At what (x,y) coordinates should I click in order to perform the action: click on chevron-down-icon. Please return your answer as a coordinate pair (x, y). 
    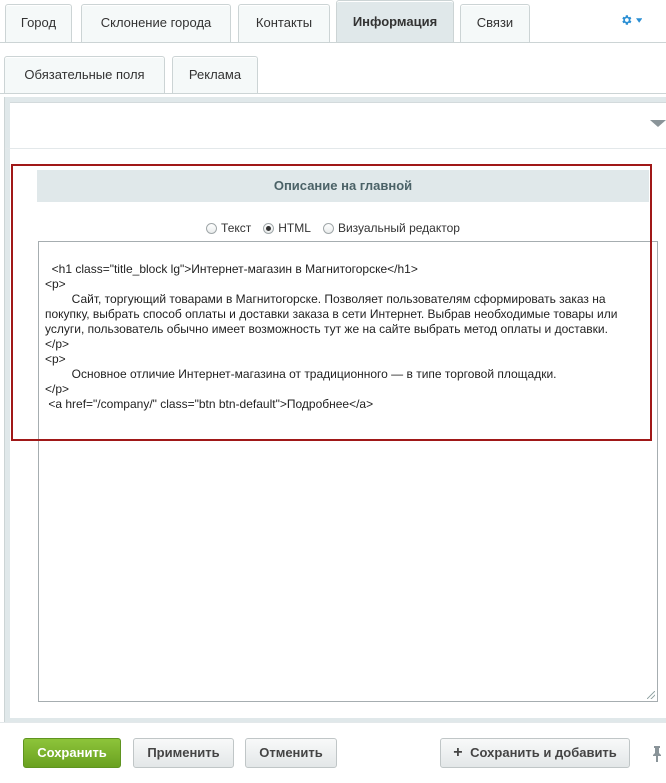
    Looking at the image, I should click on (638, 20).